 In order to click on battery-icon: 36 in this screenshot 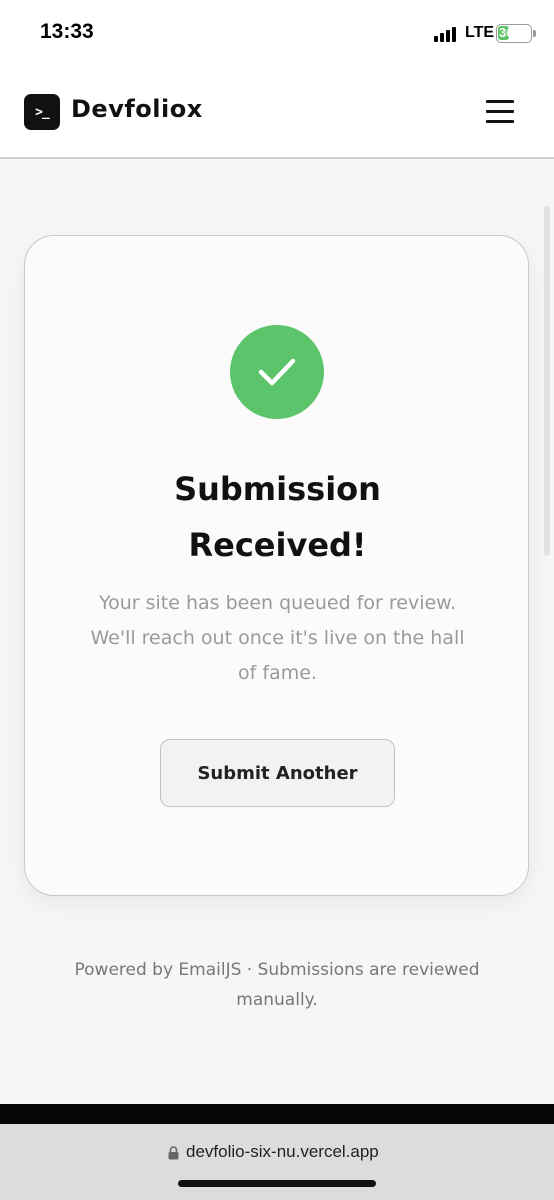, I will do `click(514, 33)`.